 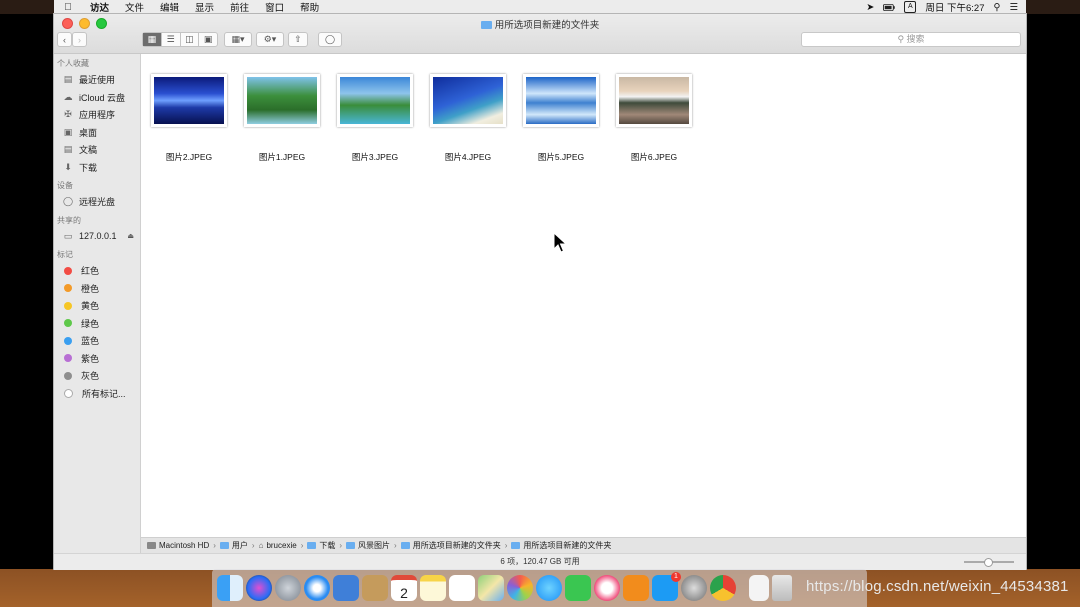 I want to click on trash-dock-icon, so click(x=782, y=588).